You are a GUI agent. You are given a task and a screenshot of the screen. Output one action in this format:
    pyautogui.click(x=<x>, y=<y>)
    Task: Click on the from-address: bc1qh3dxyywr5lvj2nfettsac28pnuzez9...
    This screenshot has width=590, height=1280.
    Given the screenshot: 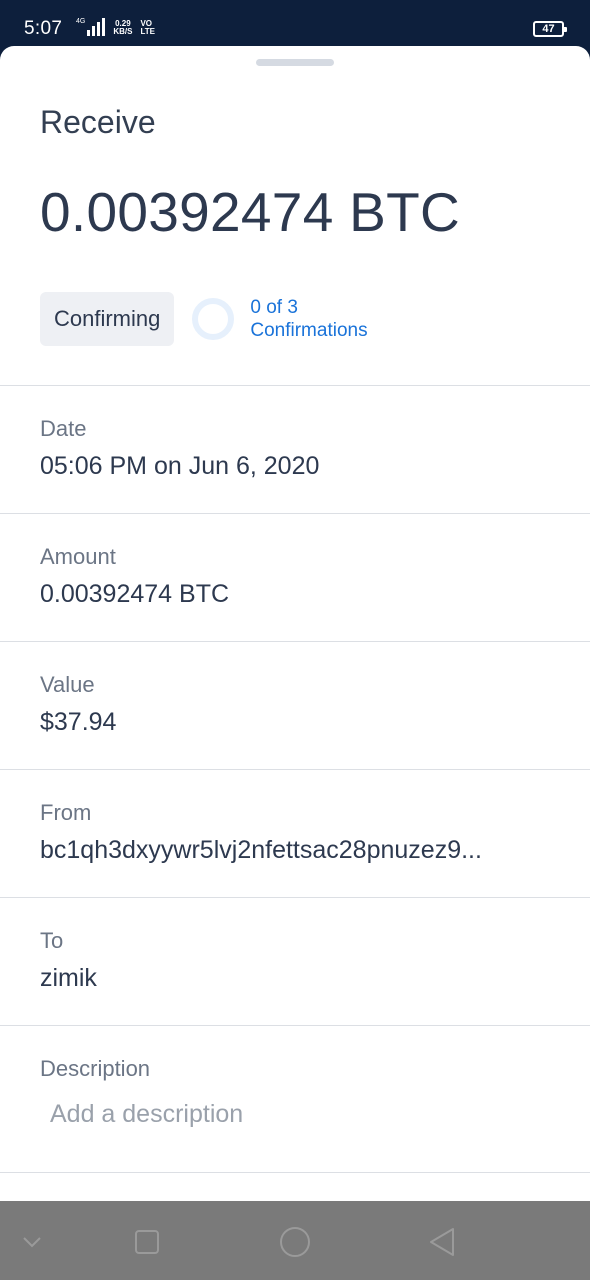 What is the action you would take?
    pyautogui.click(x=296, y=850)
    